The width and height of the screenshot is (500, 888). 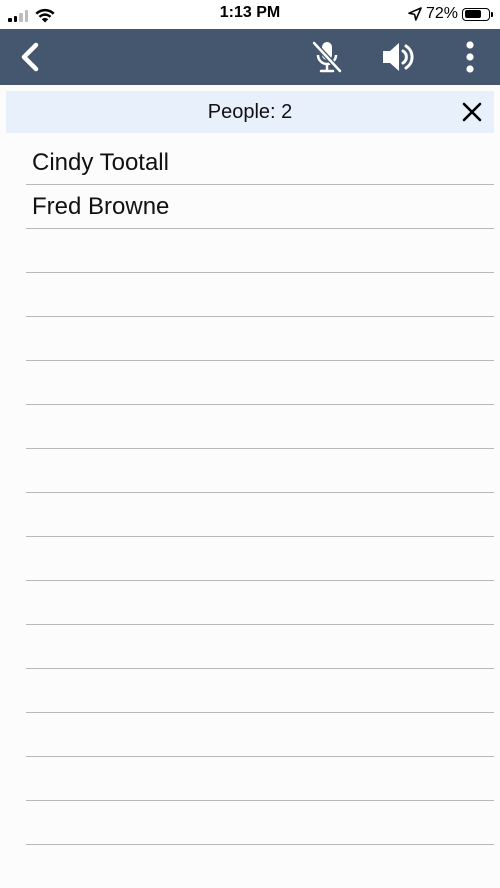 I want to click on back-chevron-icon, so click(x=30, y=57).